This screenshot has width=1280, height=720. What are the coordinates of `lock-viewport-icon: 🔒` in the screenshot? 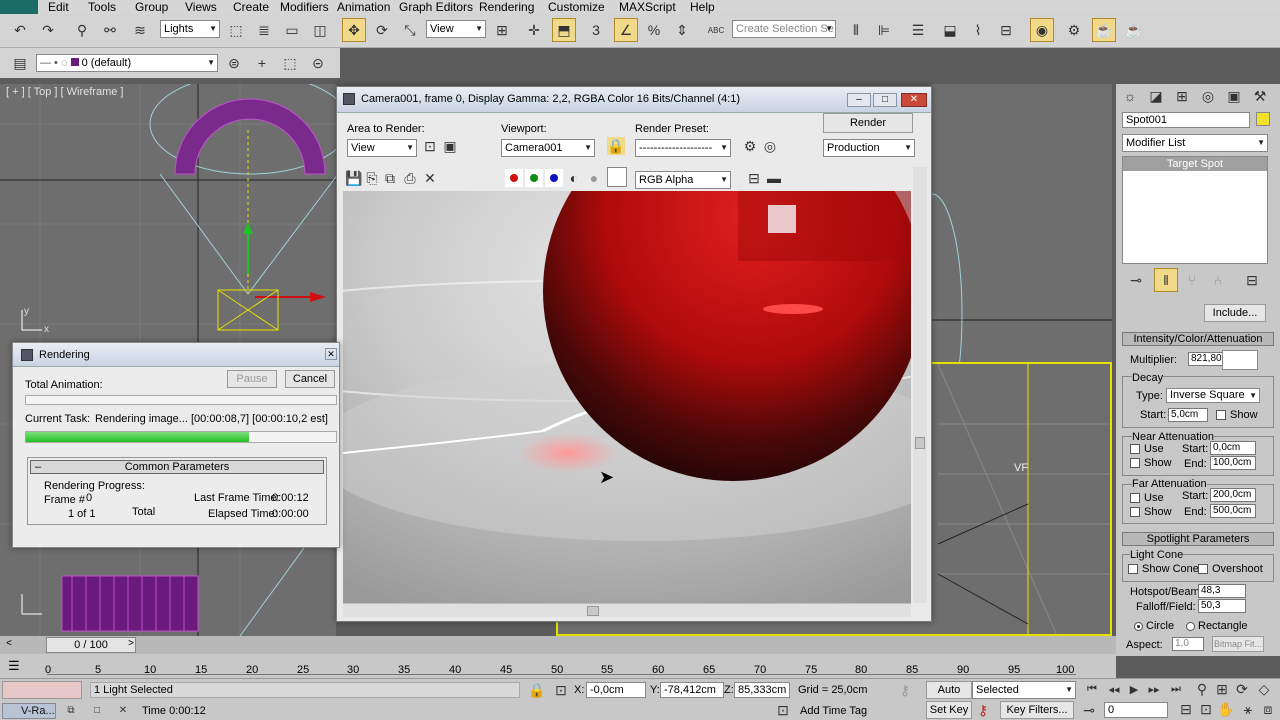 It's located at (616, 146).